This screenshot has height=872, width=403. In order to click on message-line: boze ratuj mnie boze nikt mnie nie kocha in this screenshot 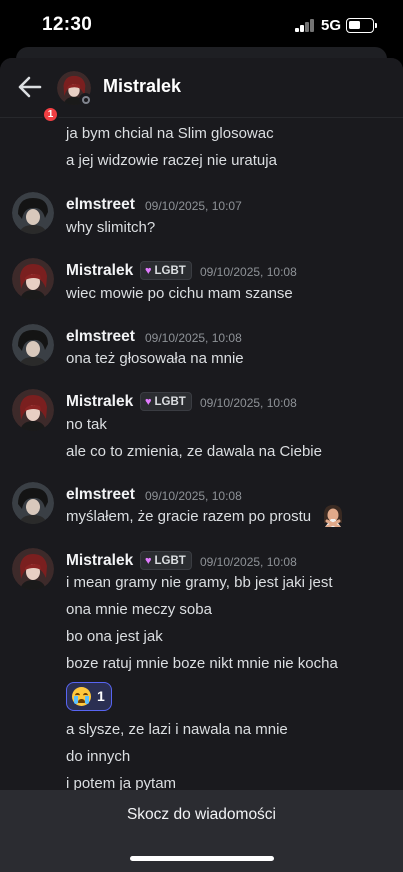, I will do `click(202, 663)`.